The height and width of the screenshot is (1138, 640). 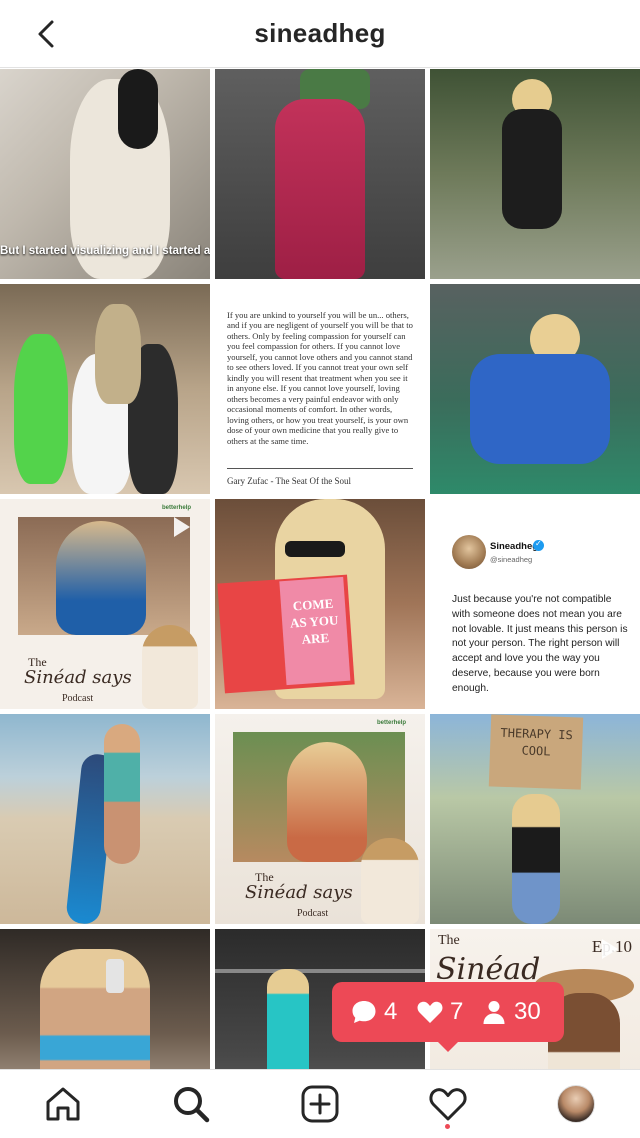 I want to click on microphone-icon, so click(x=138, y=109).